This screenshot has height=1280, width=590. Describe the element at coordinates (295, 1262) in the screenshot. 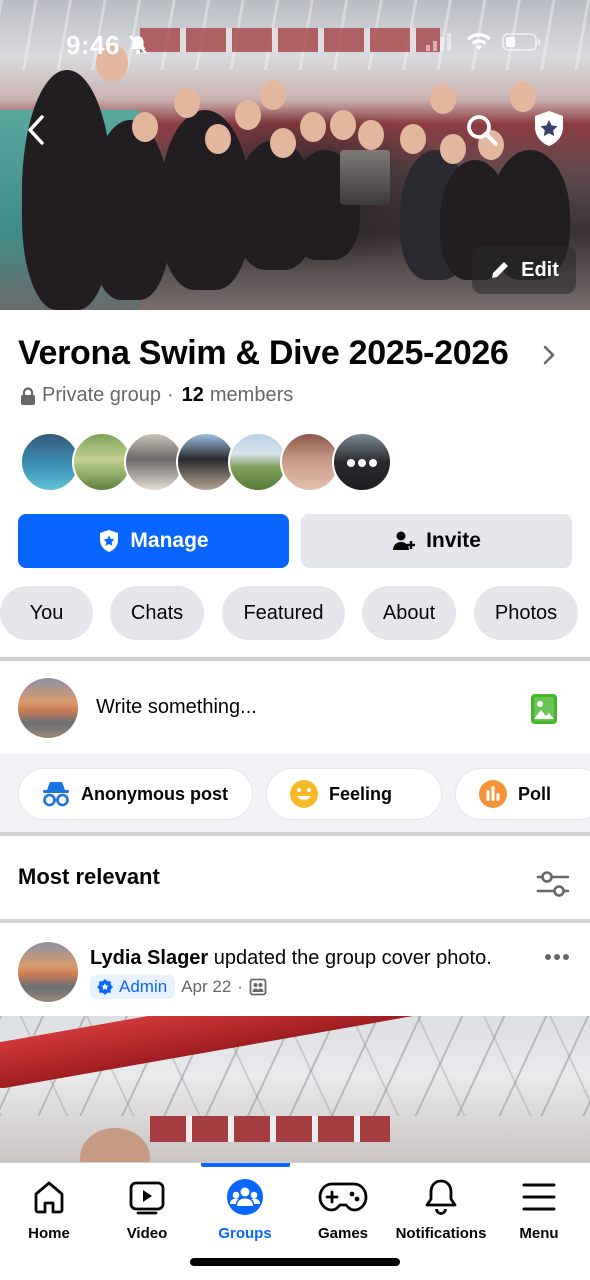

I see `home-indicator` at that location.